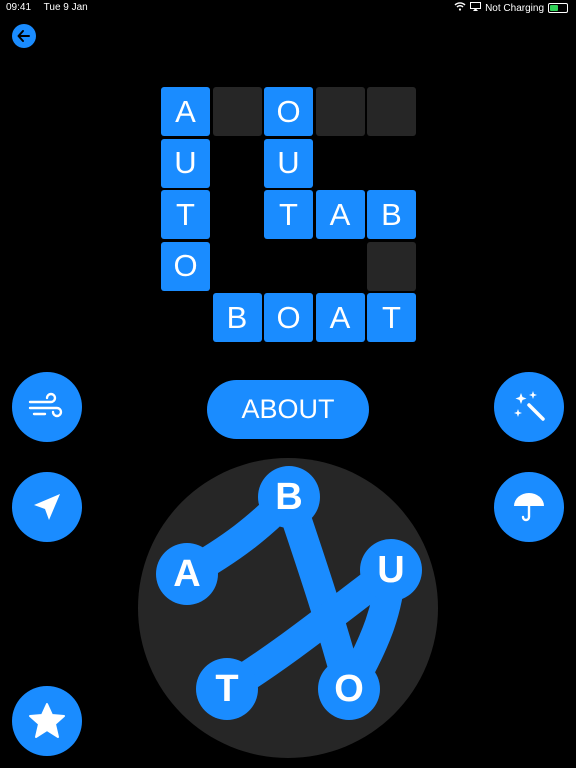 The height and width of the screenshot is (768, 576). I want to click on crossword-grid: AOUUTTABOBOAT, so click(288, 214).